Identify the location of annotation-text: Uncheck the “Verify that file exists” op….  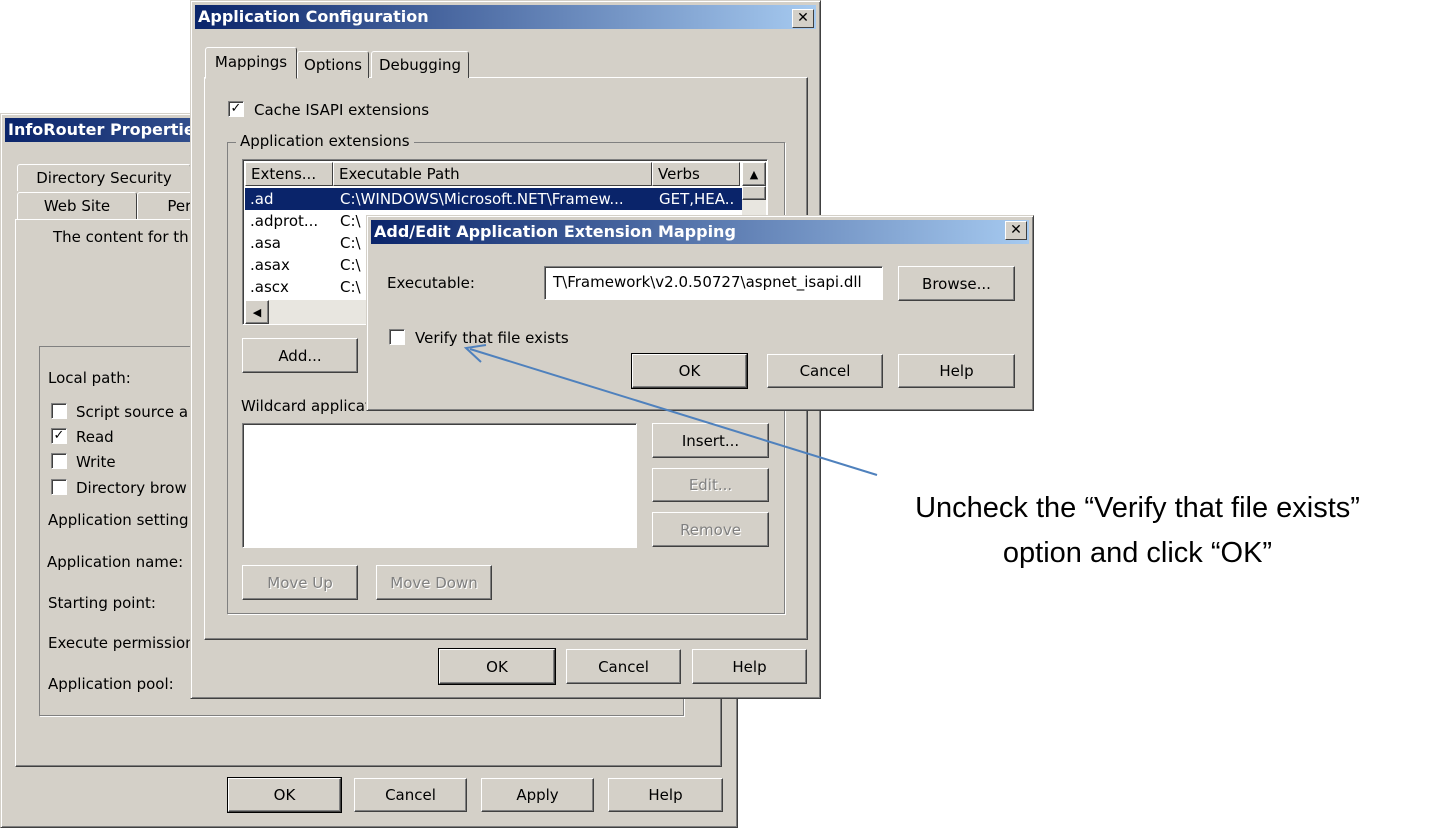
(1137, 531).